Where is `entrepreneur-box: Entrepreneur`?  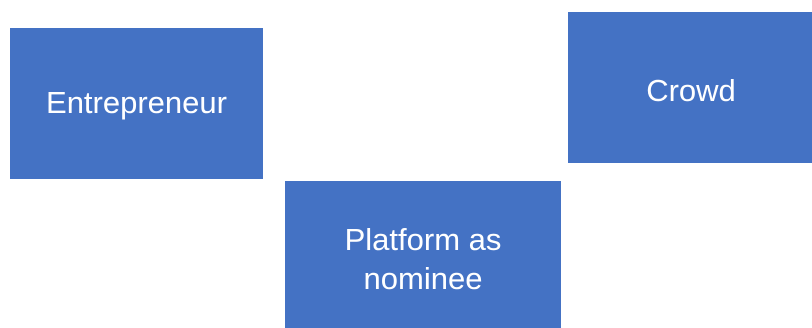 entrepreneur-box: Entrepreneur is located at coordinates (136, 103).